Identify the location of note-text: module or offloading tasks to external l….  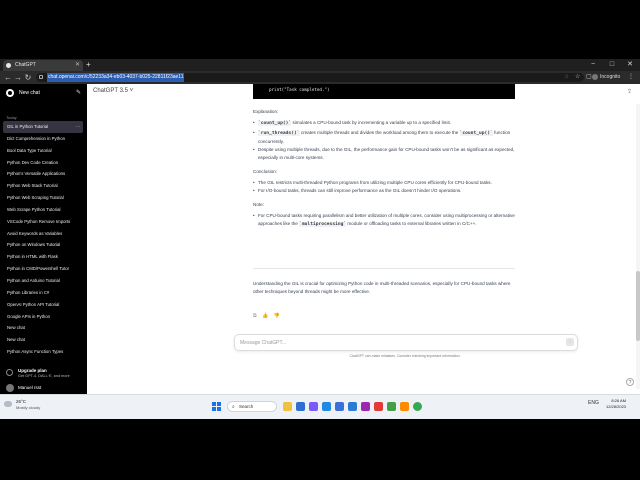
(411, 224).